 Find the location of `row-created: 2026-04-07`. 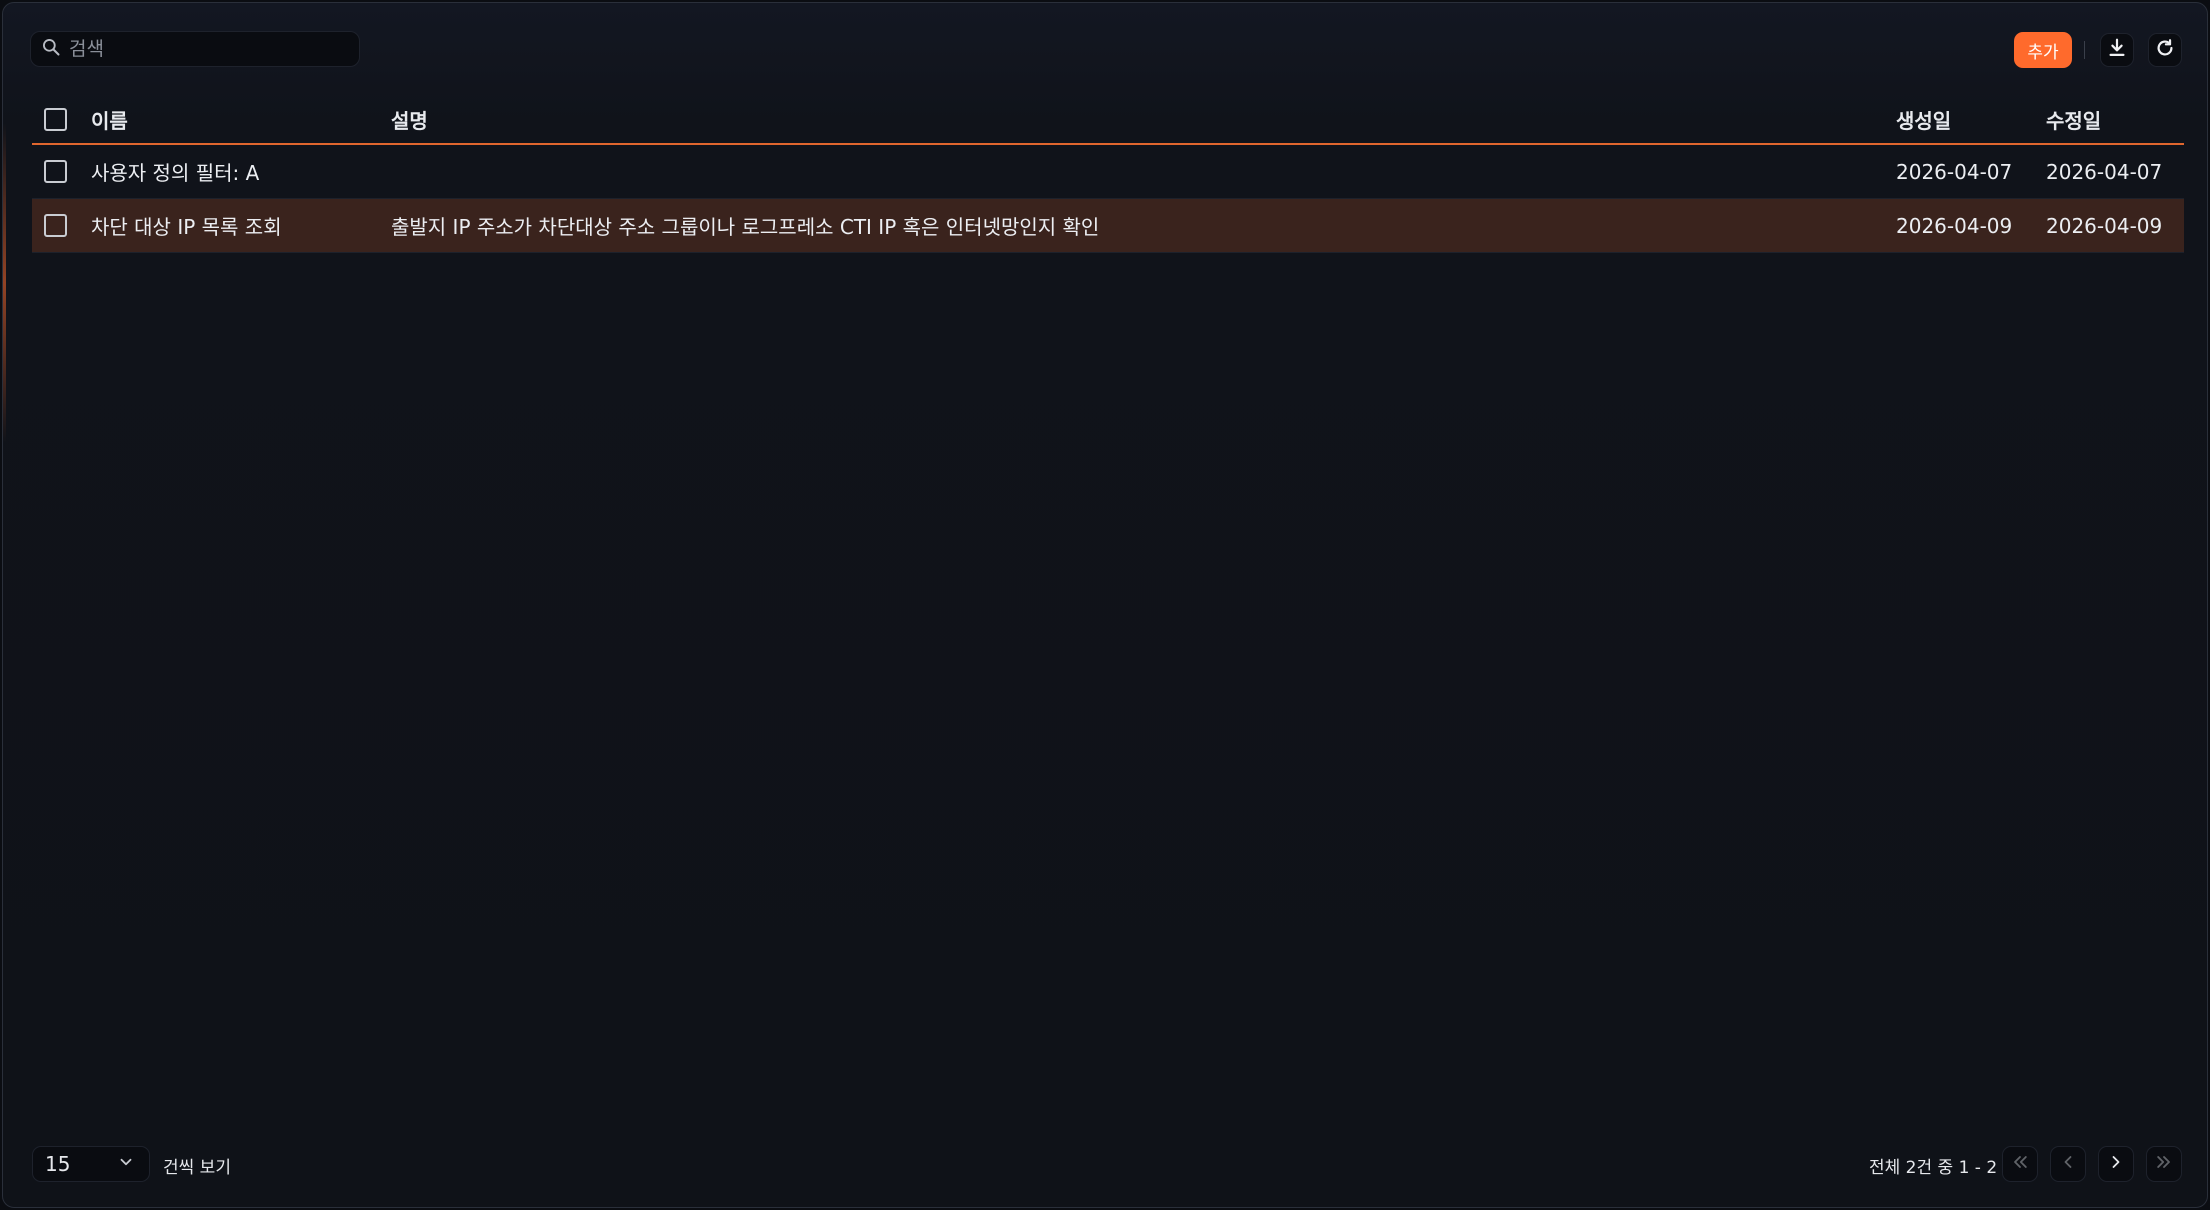

row-created: 2026-04-07 is located at coordinates (1954, 171).